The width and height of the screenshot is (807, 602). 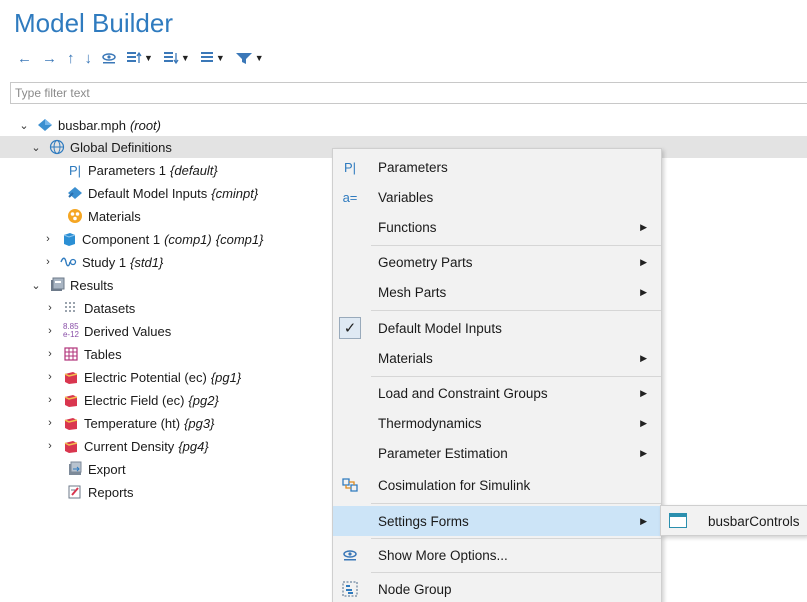 I want to click on menu-item-label: Functions, so click(x=407, y=227).